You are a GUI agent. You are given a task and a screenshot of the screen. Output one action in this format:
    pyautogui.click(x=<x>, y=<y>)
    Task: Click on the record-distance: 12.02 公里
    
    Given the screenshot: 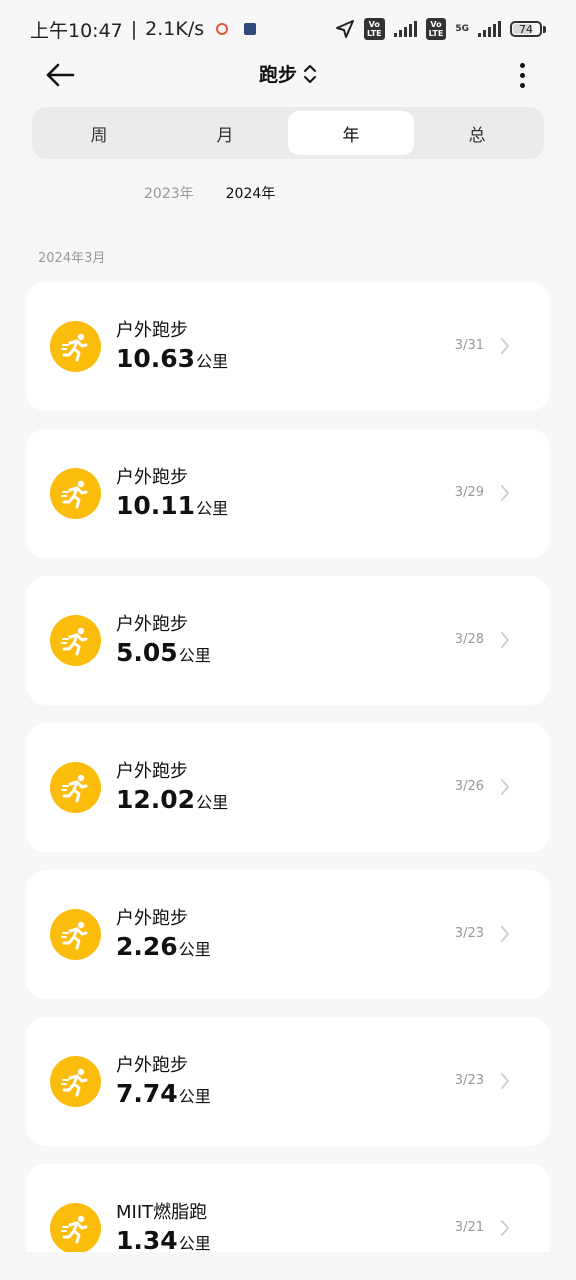 What is the action you would take?
    pyautogui.click(x=172, y=799)
    